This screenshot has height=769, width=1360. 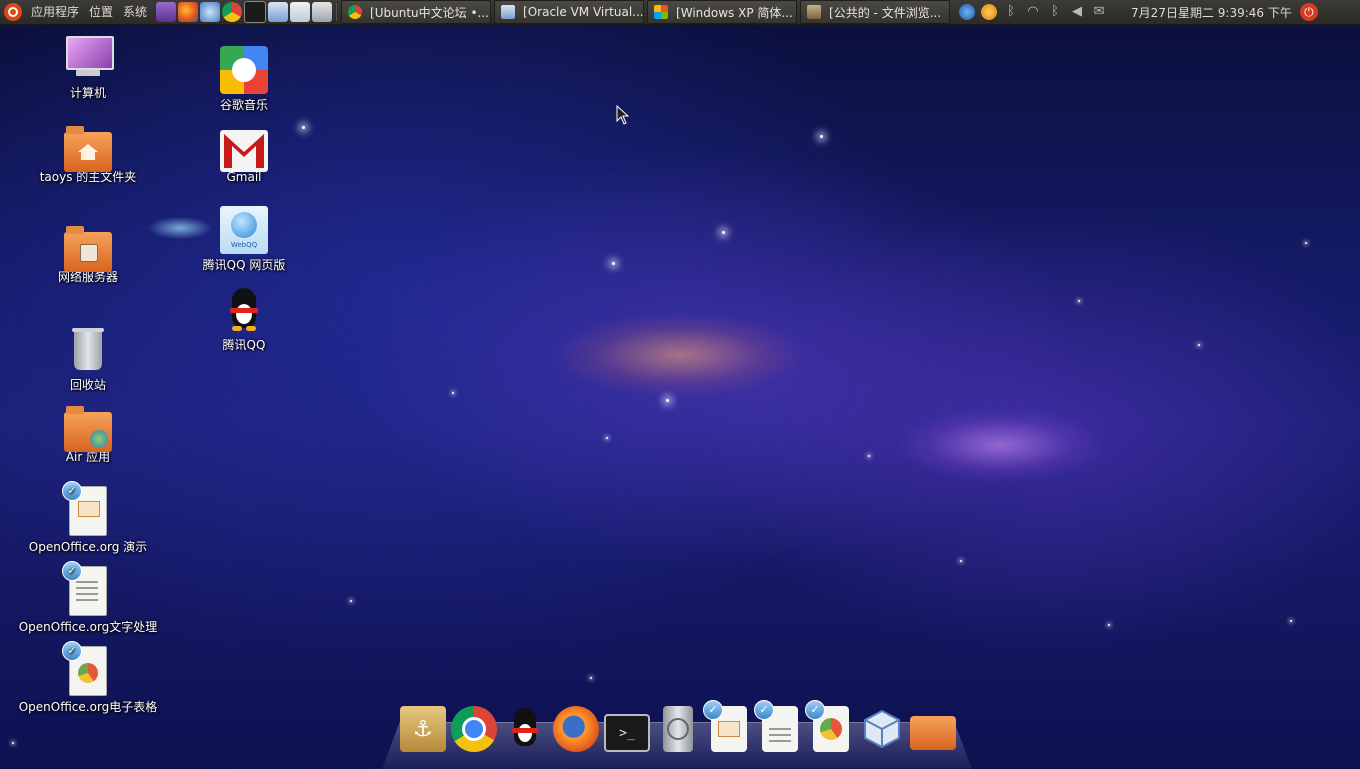 What do you see at coordinates (1308, 12) in the screenshot?
I see `power-icon: ⏻` at bounding box center [1308, 12].